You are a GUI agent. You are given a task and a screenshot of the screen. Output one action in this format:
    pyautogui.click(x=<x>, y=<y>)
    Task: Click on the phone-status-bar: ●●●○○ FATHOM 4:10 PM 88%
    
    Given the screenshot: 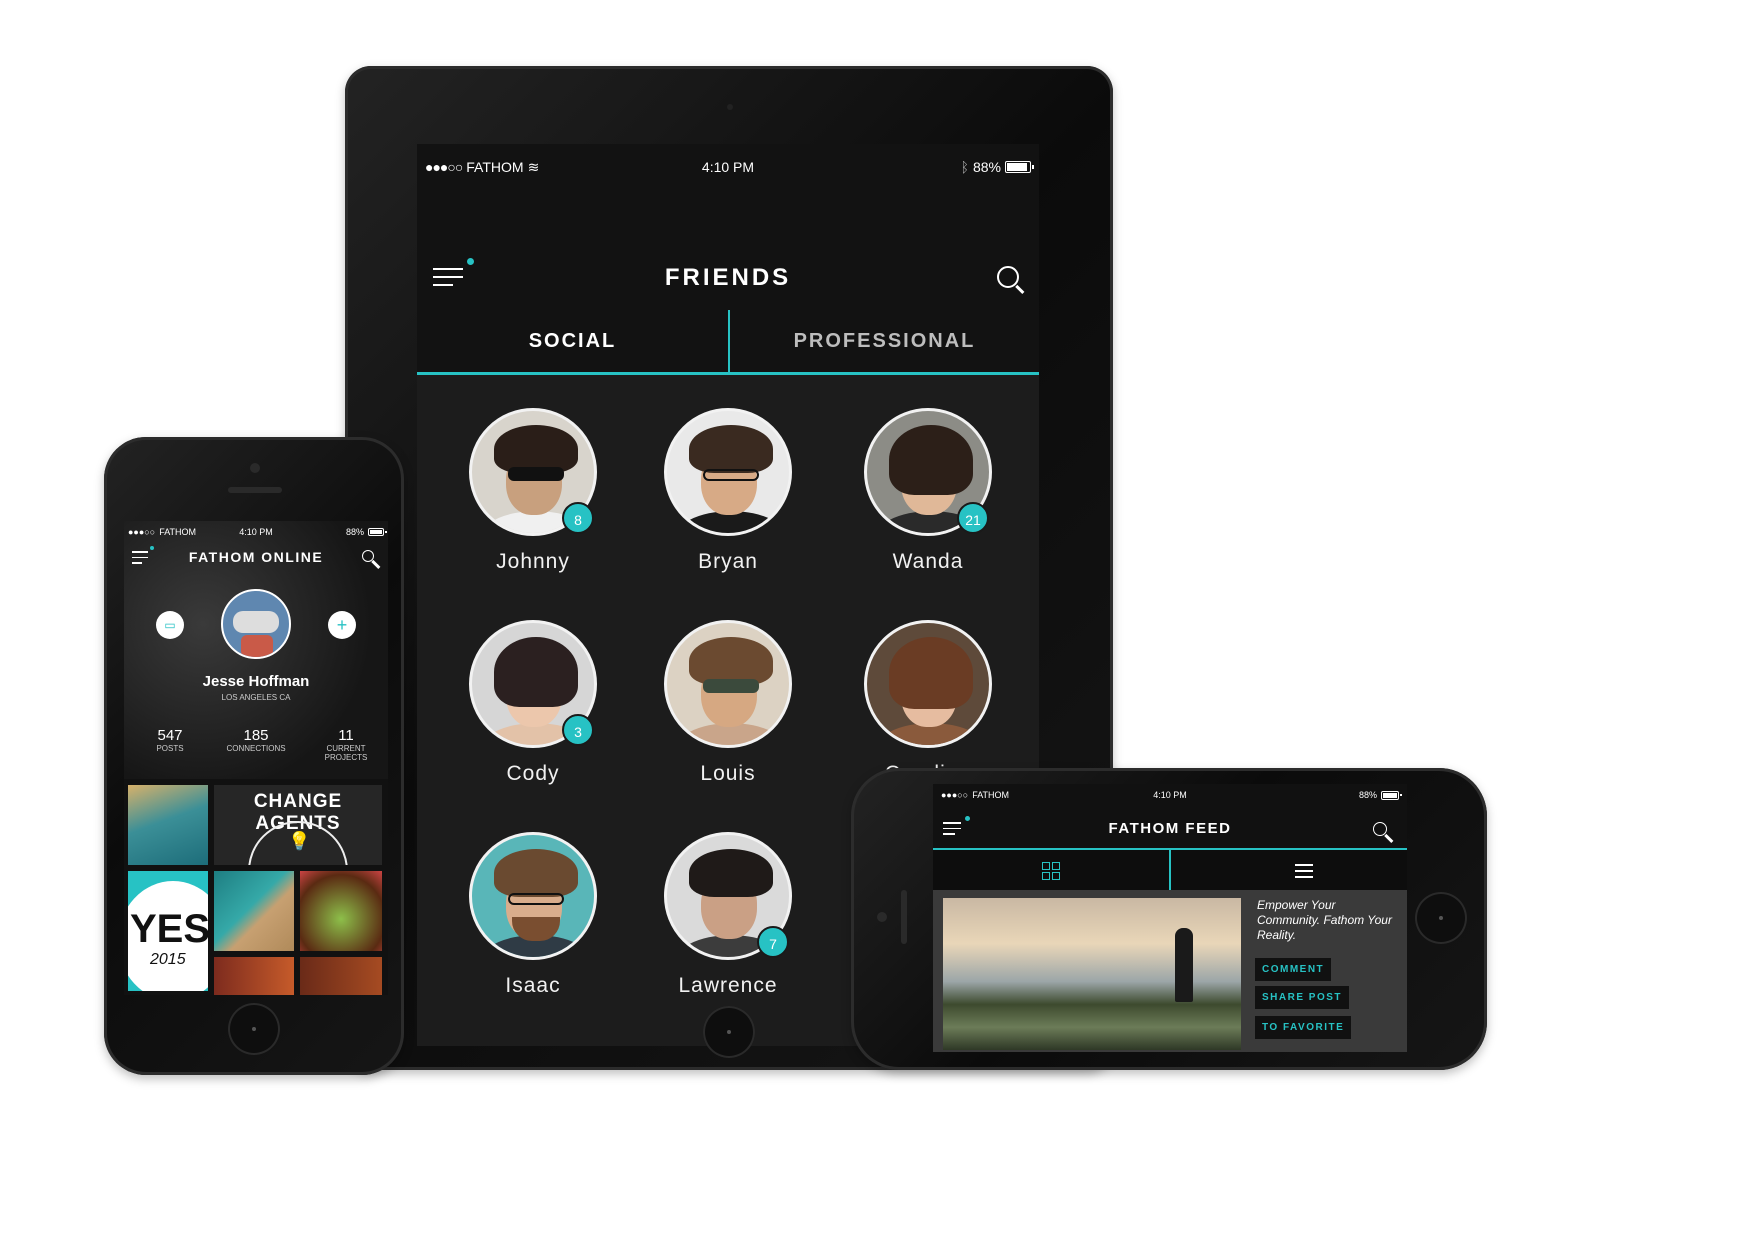 What is the action you would take?
    pyautogui.click(x=256, y=532)
    